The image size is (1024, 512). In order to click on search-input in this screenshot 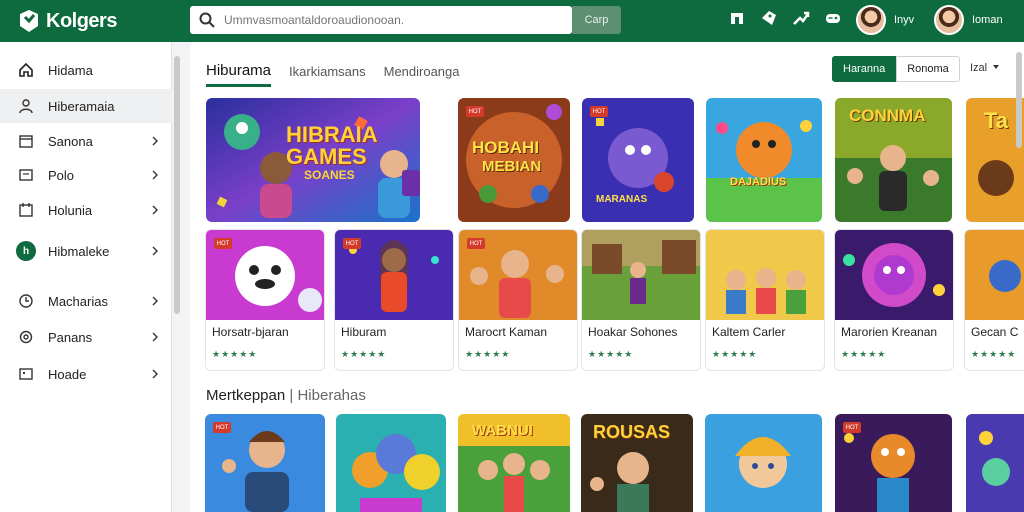, I will do `click(398, 20)`.